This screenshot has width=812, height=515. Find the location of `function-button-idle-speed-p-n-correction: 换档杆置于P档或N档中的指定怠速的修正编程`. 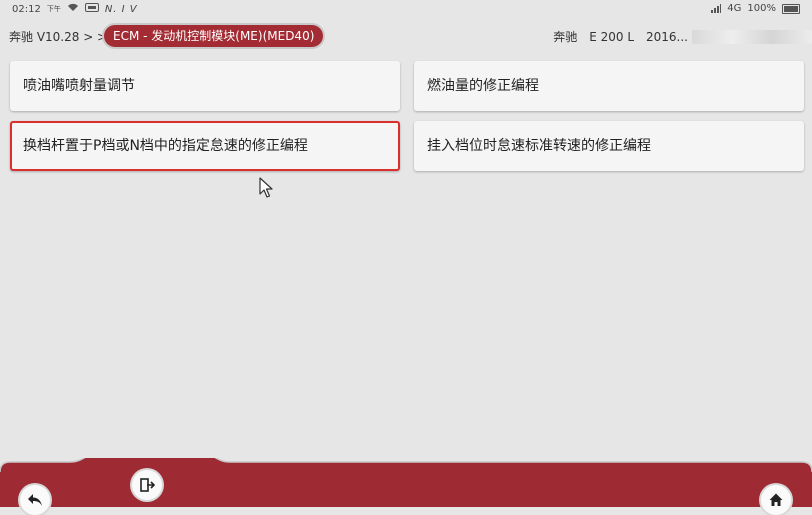

function-button-idle-speed-p-n-correction: 换档杆置于P档或N档中的指定怠速的修正编程 is located at coordinates (205, 146).